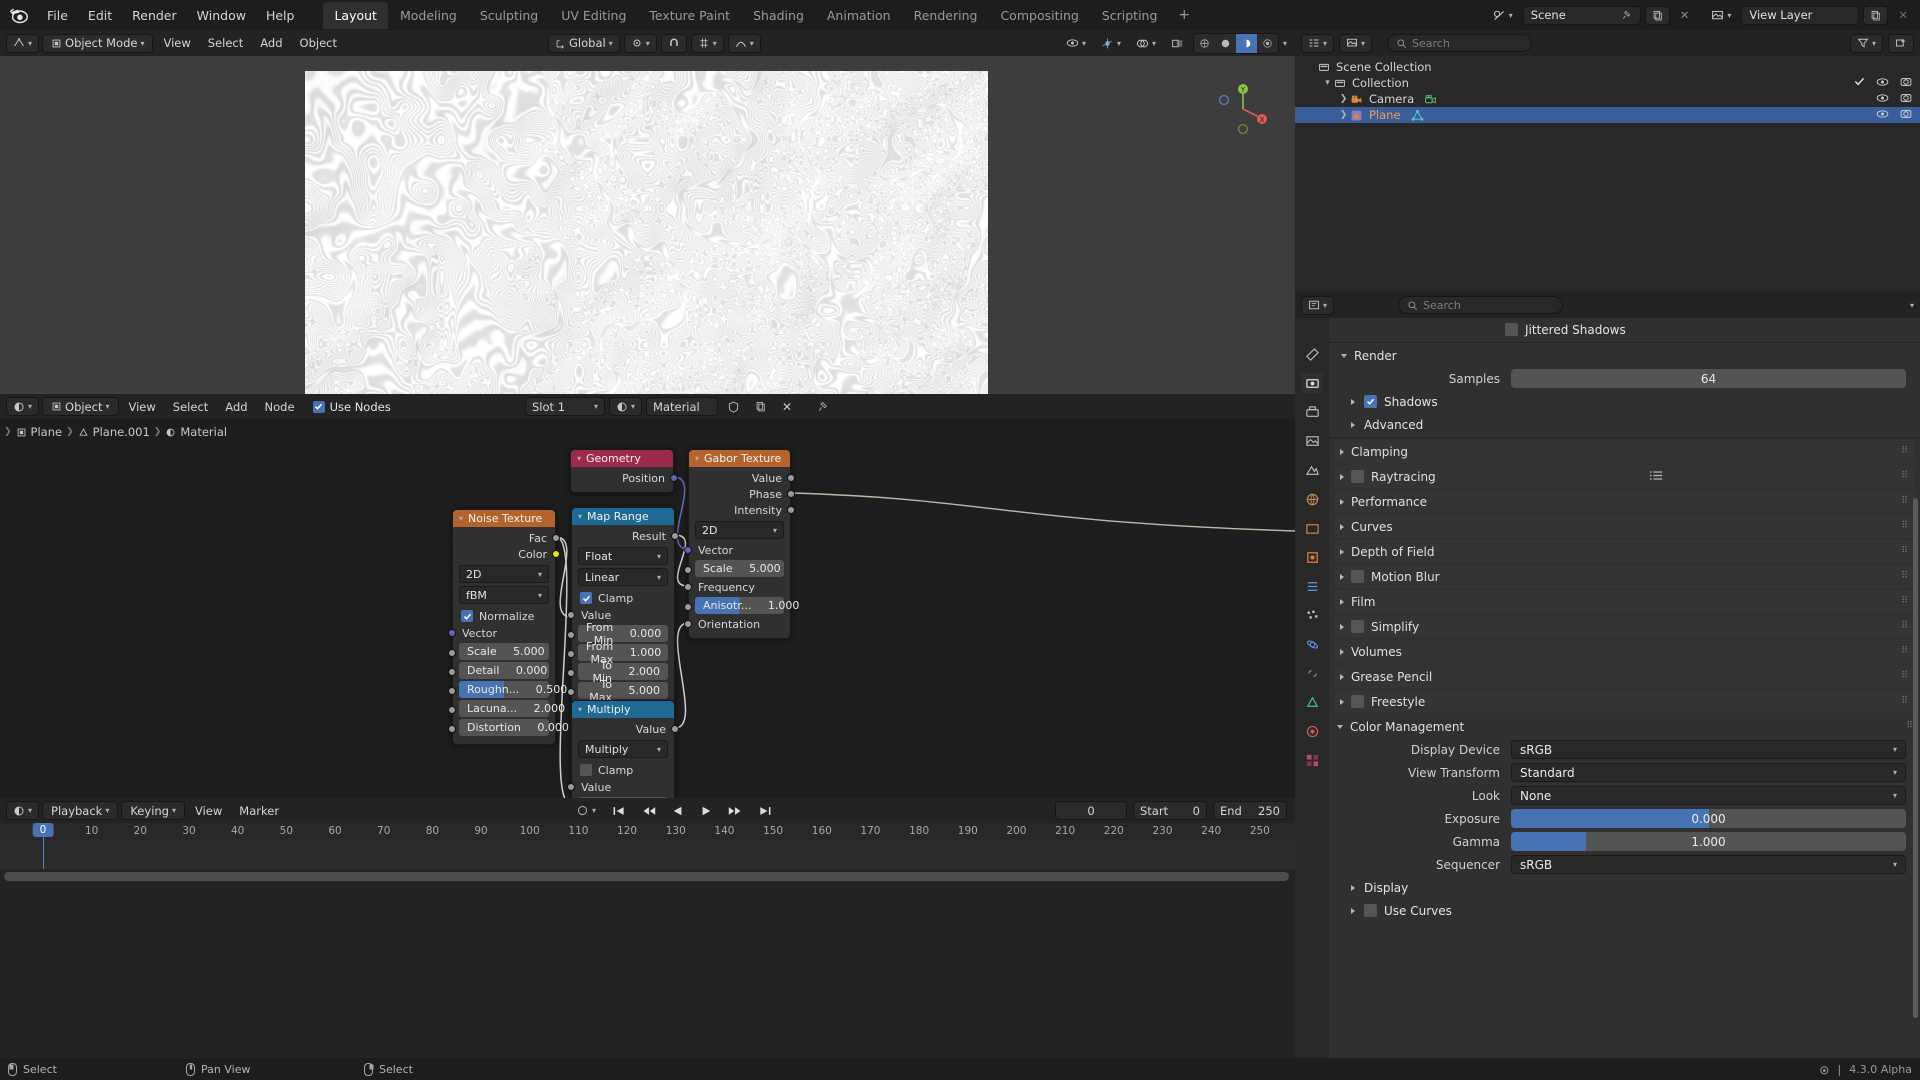  What do you see at coordinates (1624, 701) in the screenshot?
I see `panel-header-freestyle: Freestyle ⠿` at bounding box center [1624, 701].